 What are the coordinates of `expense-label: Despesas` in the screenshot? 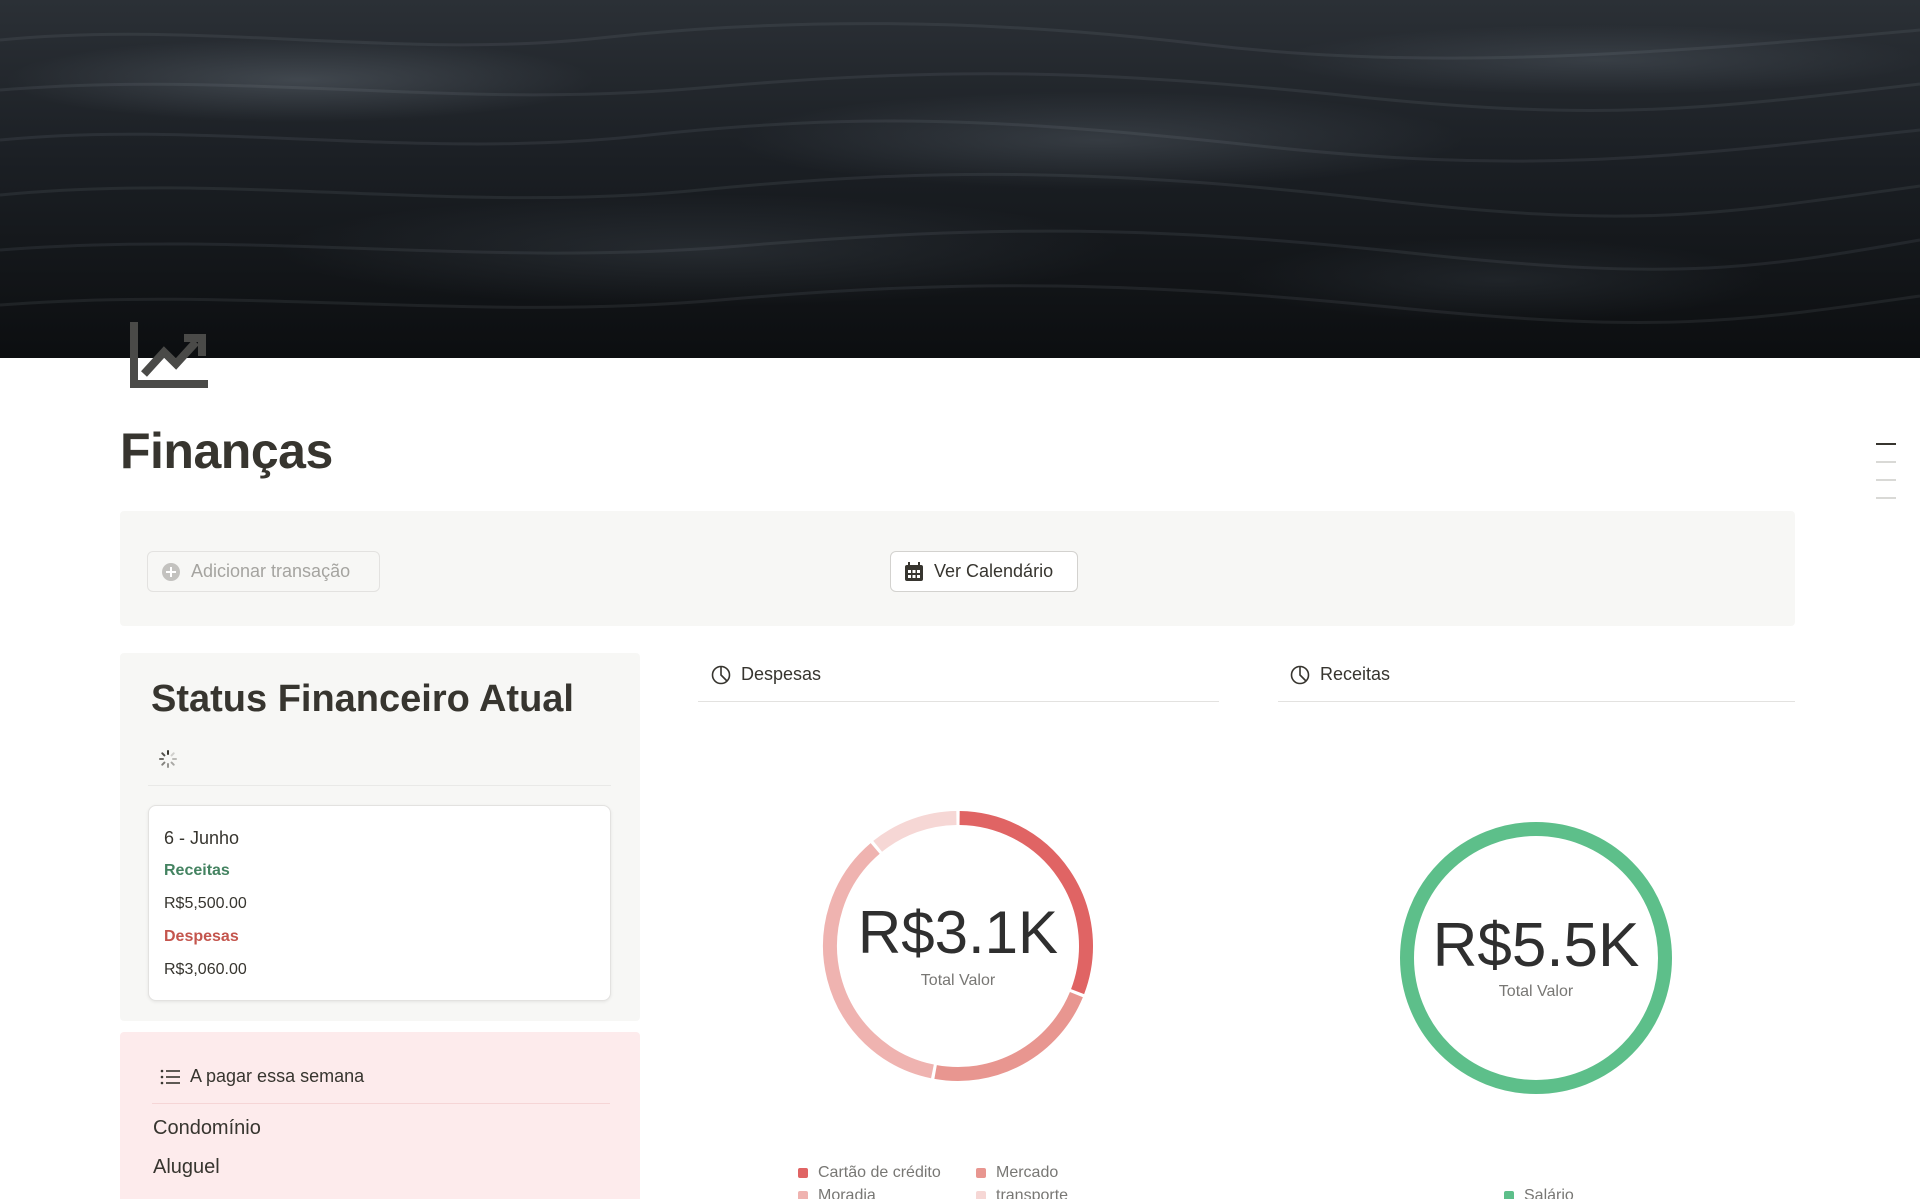 It's located at (201, 936).